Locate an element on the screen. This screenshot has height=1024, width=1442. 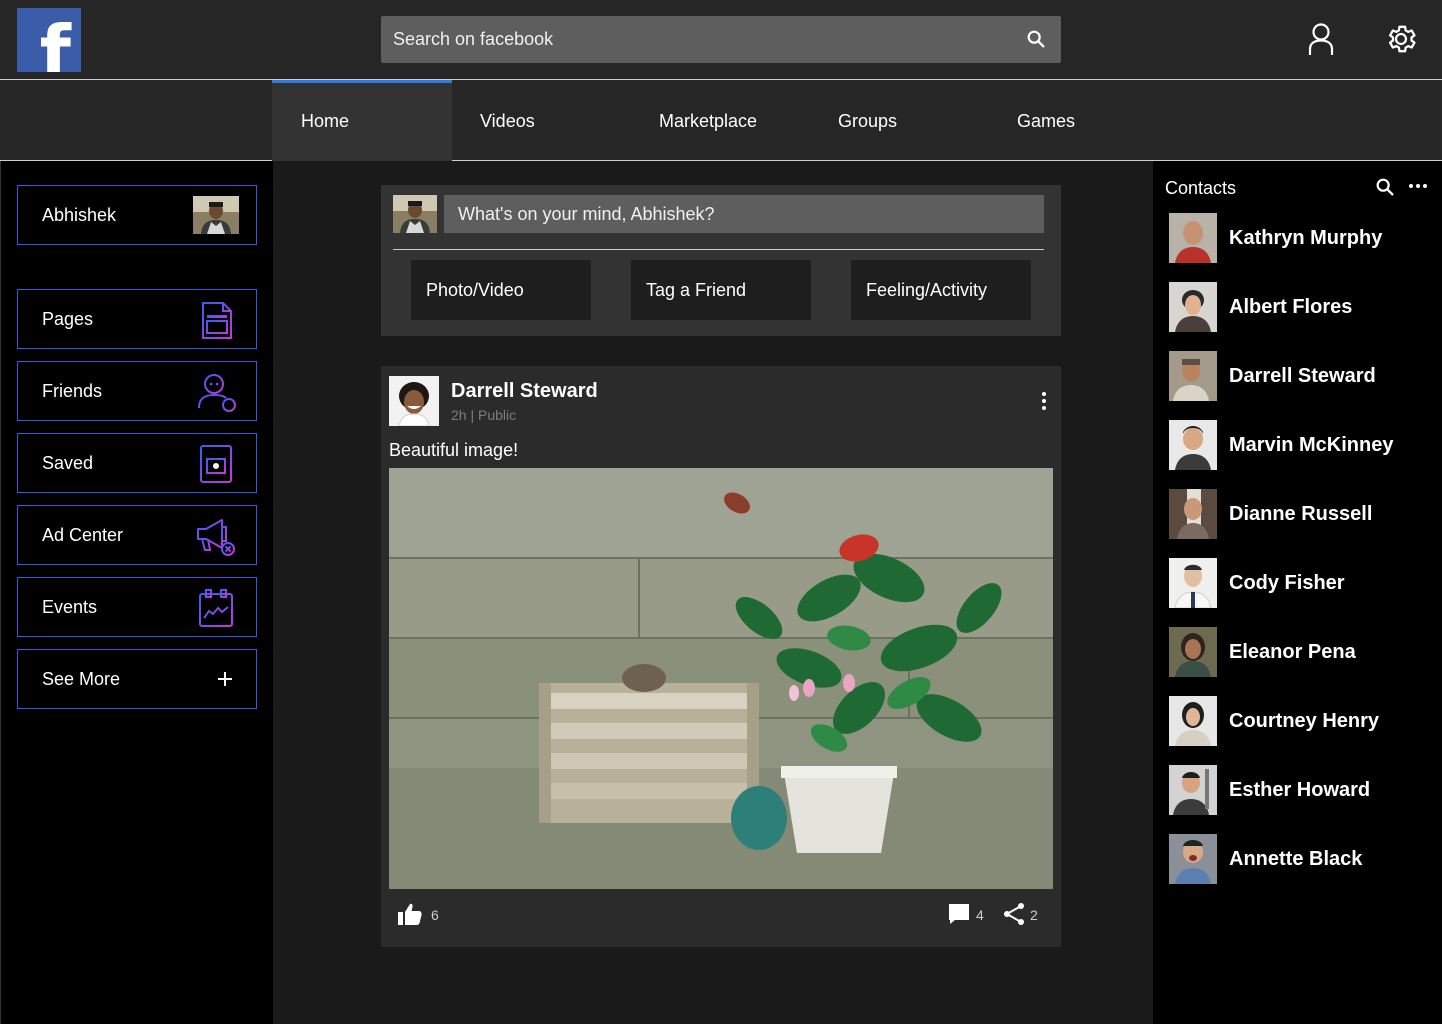
contact-item: Courtney Henry is located at coordinates (1299, 721).